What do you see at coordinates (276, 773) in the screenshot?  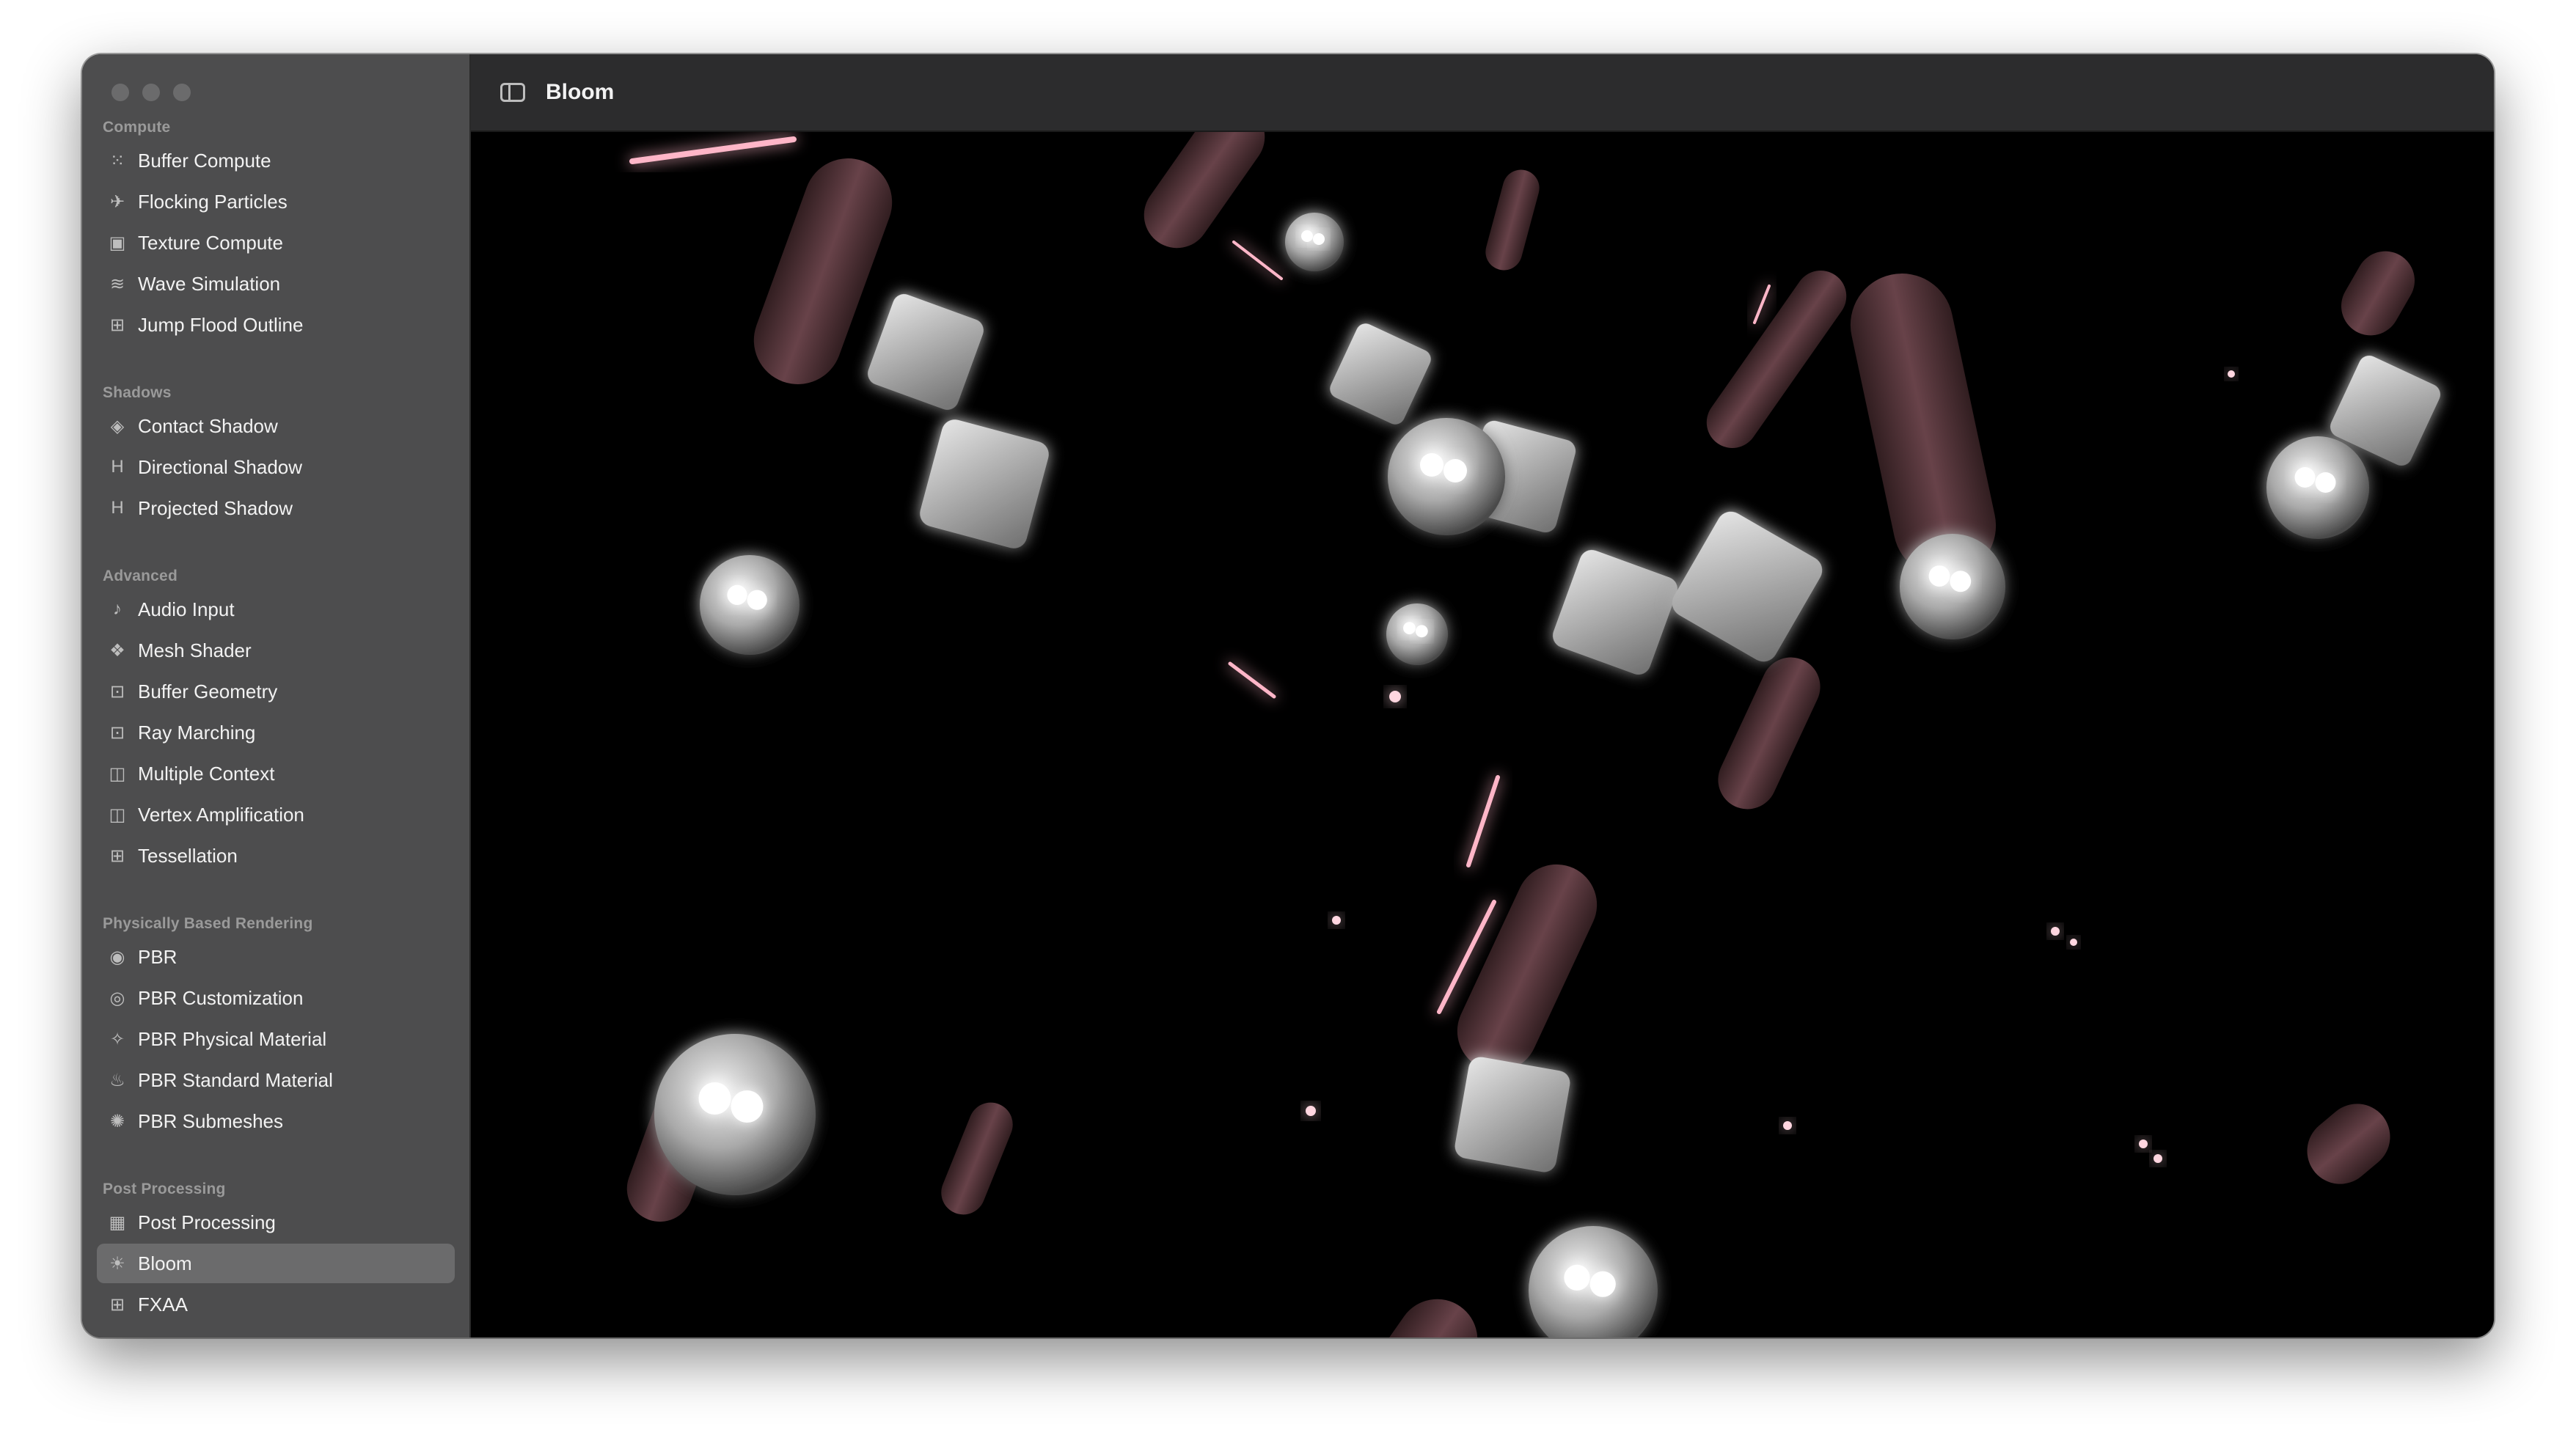 I see `sidebar-item-multiple-context: ◫ Multiple Context` at bounding box center [276, 773].